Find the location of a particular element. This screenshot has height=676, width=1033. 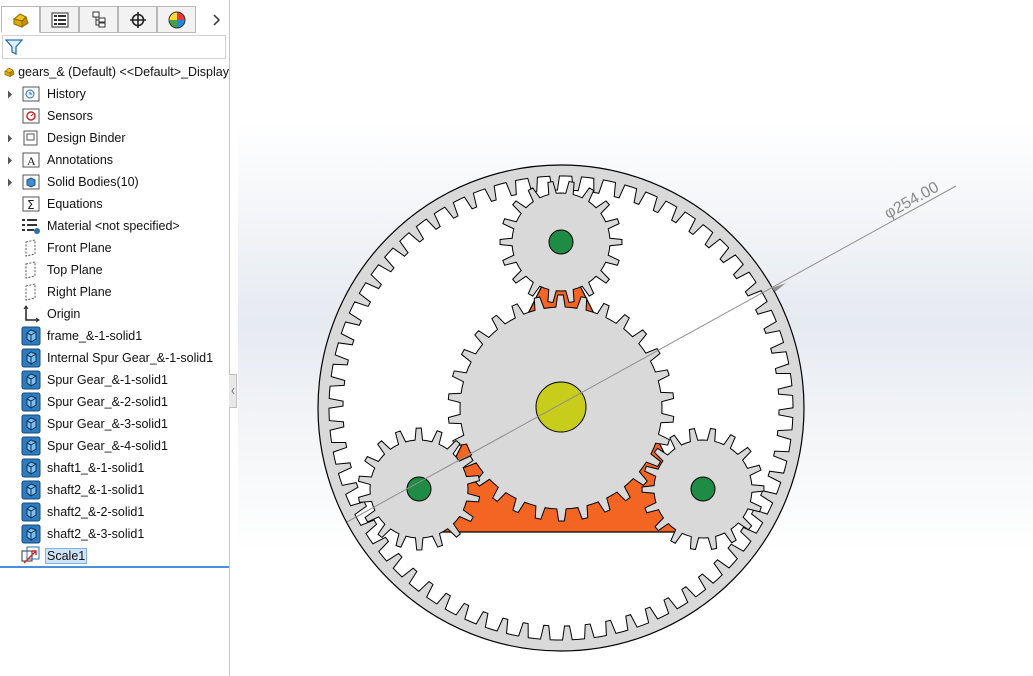

display-manager-icon is located at coordinates (176, 19).